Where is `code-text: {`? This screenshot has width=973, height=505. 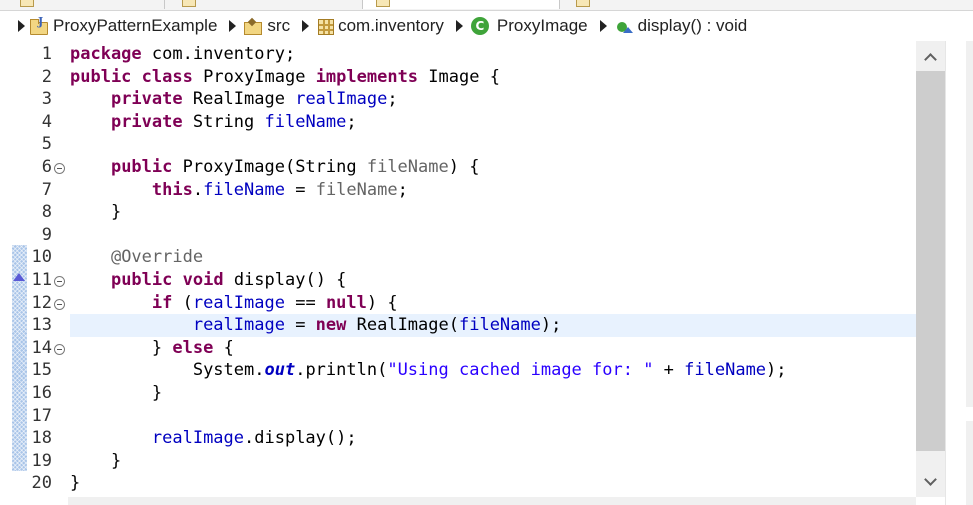 code-text: { is located at coordinates (223, 347).